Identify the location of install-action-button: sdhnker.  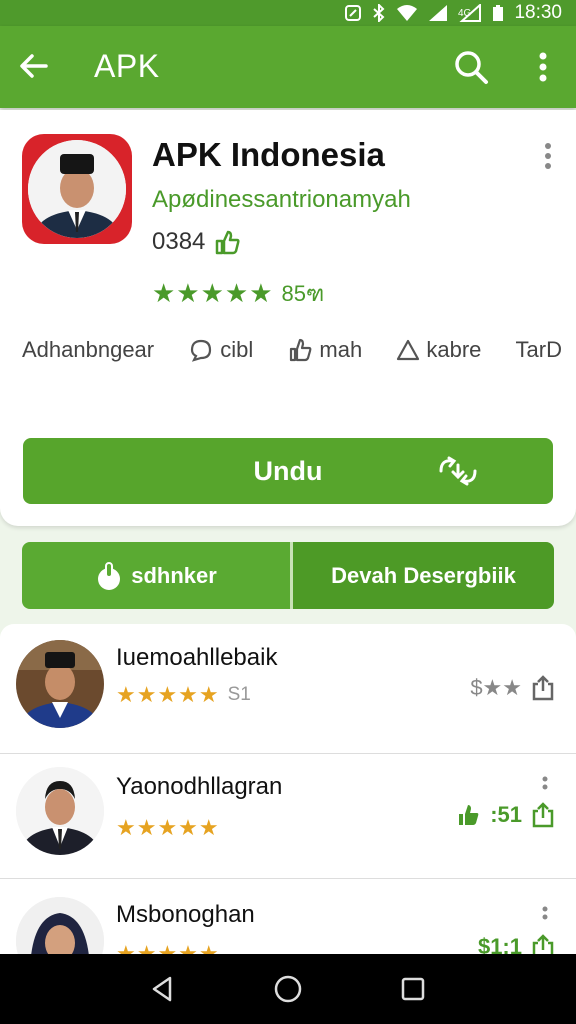
(156, 575).